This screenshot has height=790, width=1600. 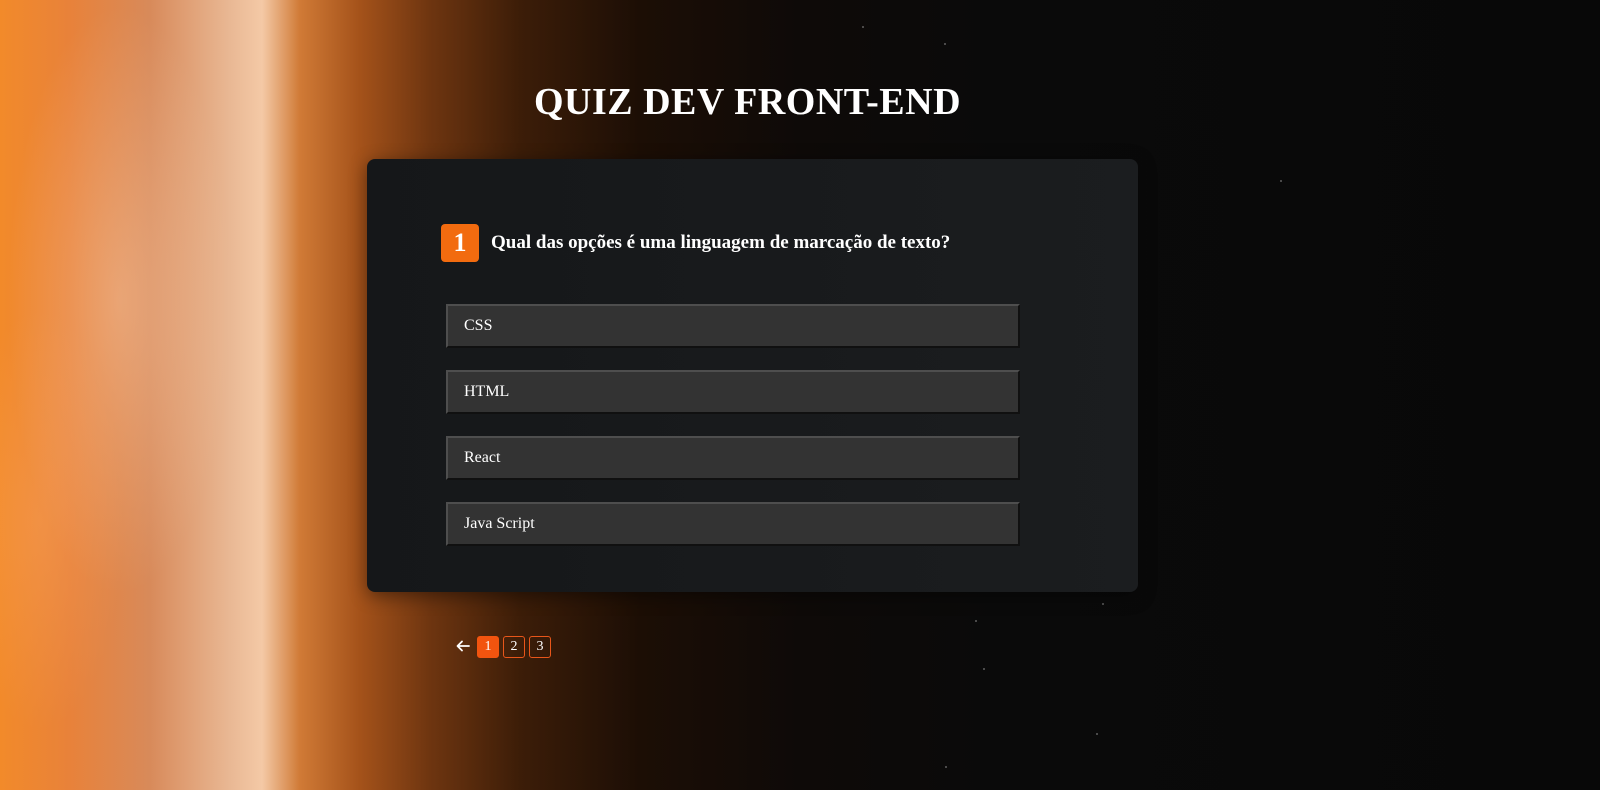 What do you see at coordinates (514, 647) in the screenshot?
I see `page-button-2: 2` at bounding box center [514, 647].